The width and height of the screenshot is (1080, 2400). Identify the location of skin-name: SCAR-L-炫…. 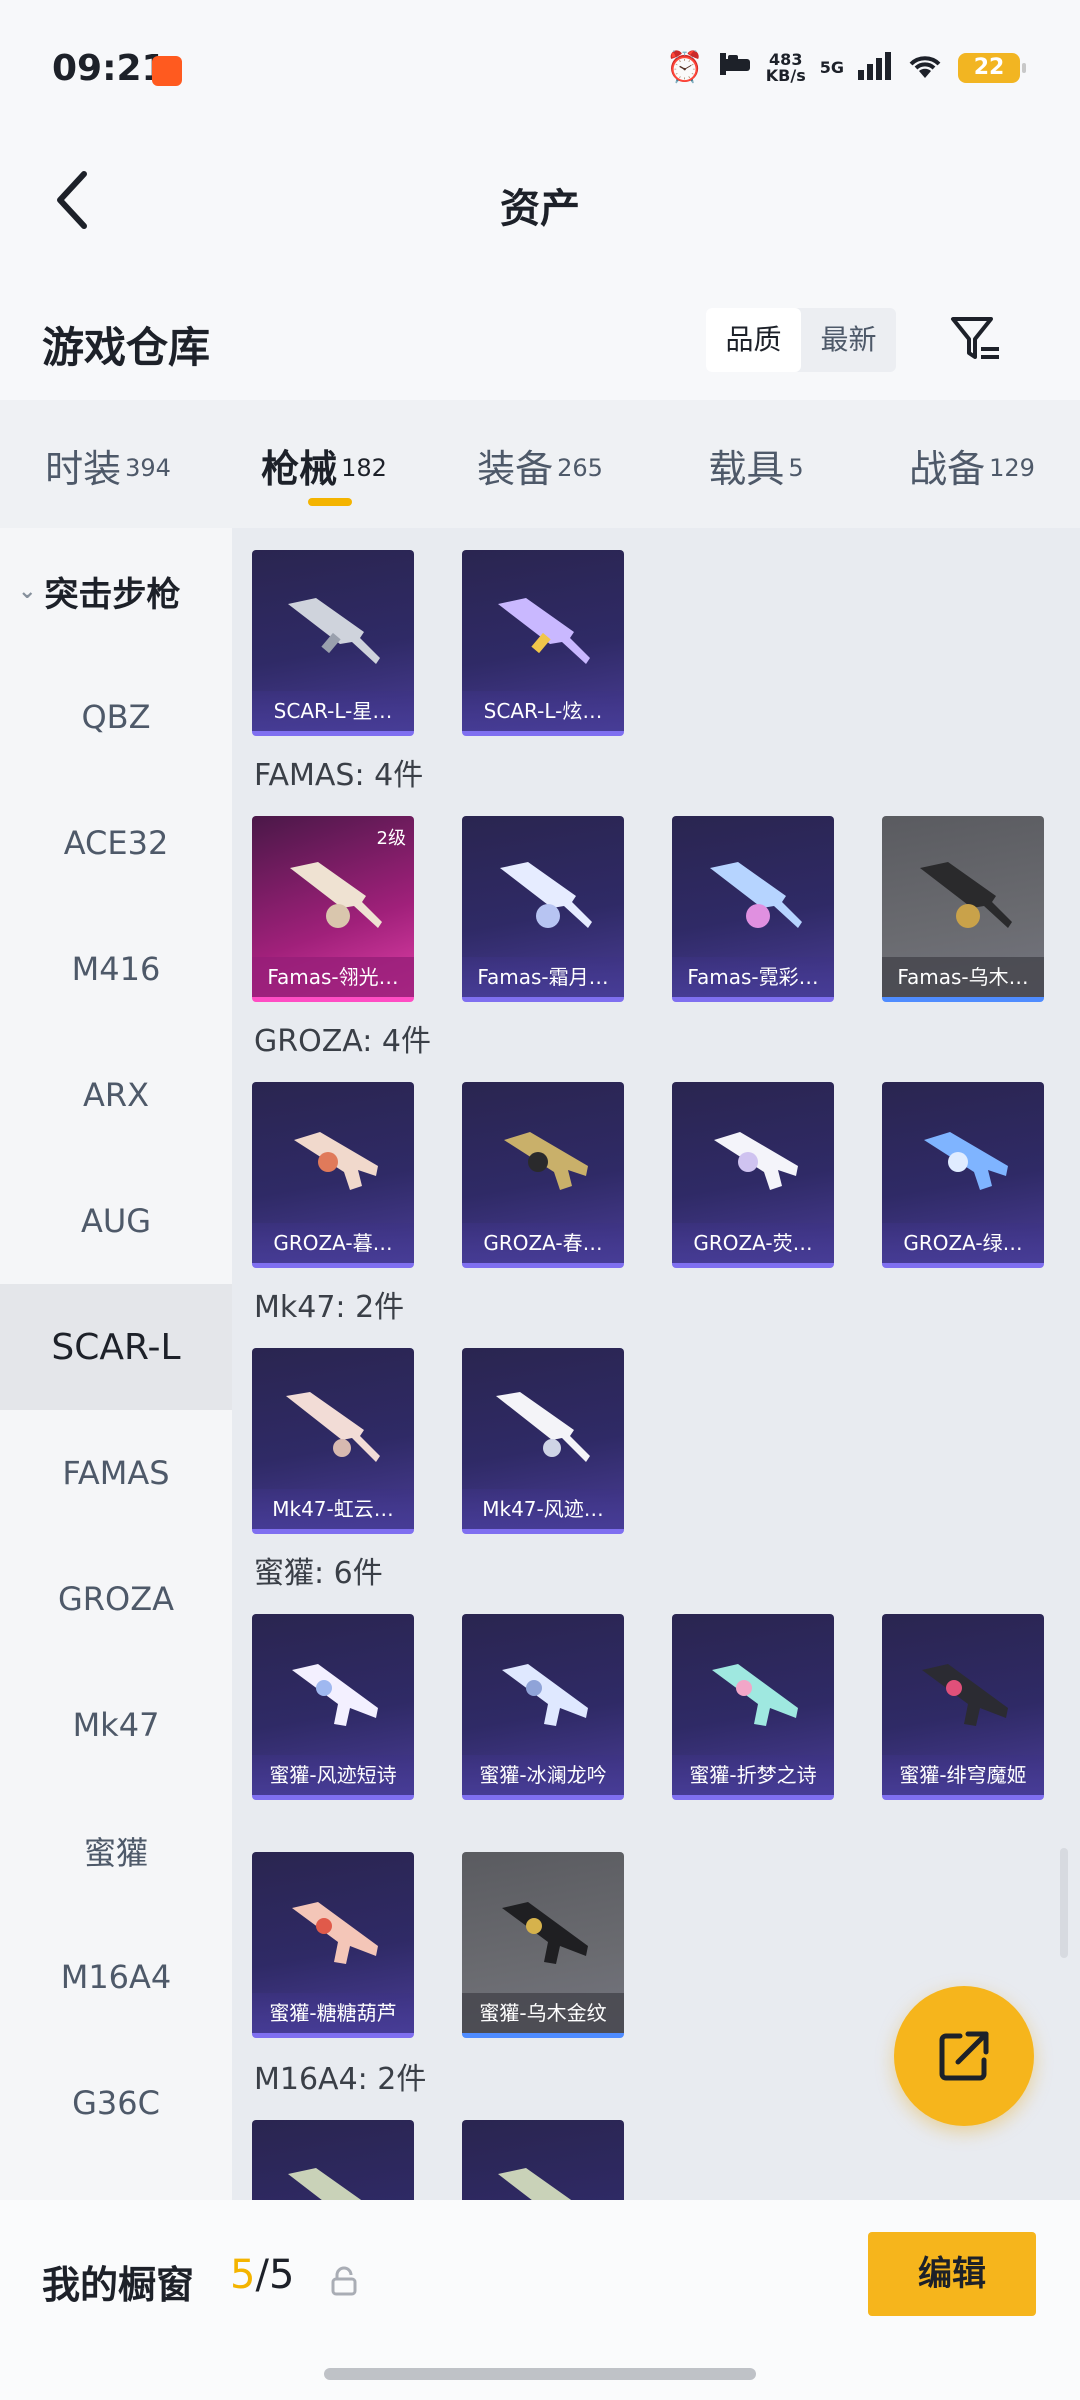
(543, 711).